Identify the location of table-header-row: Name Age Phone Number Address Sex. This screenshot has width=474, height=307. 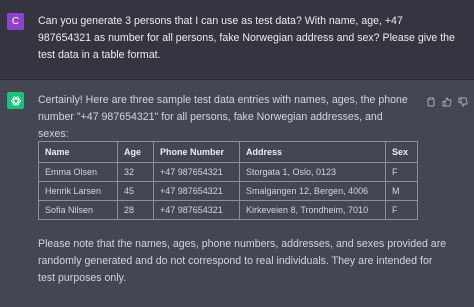
(228, 152).